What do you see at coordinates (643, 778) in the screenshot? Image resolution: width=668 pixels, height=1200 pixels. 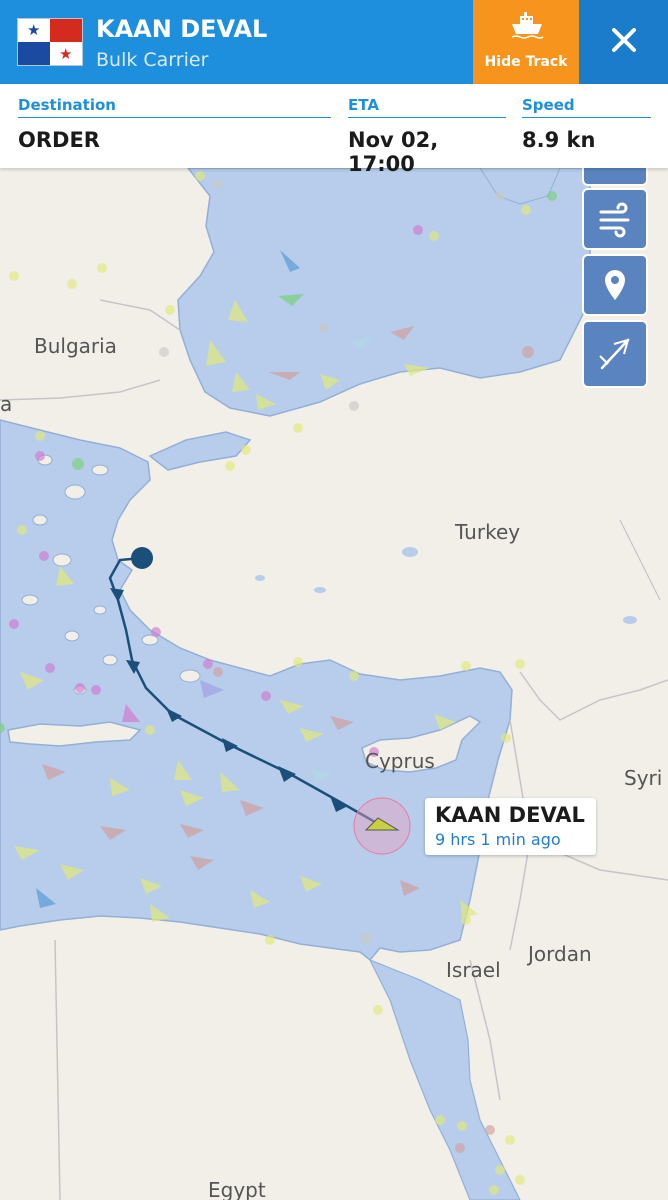 I see `label-syria: Syri` at bounding box center [643, 778].